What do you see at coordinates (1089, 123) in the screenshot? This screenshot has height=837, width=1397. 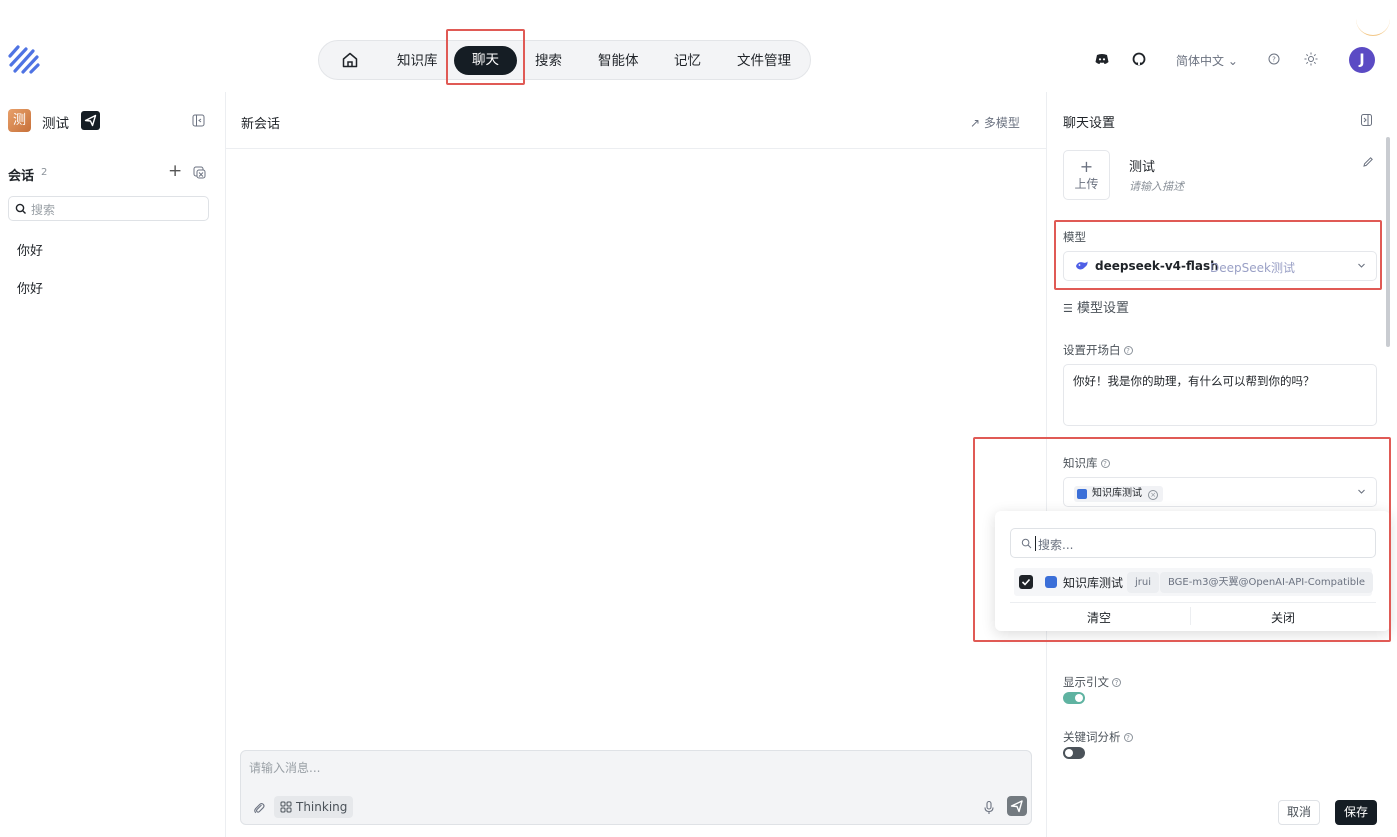 I see `chat-settings-title: 聊天设置` at bounding box center [1089, 123].